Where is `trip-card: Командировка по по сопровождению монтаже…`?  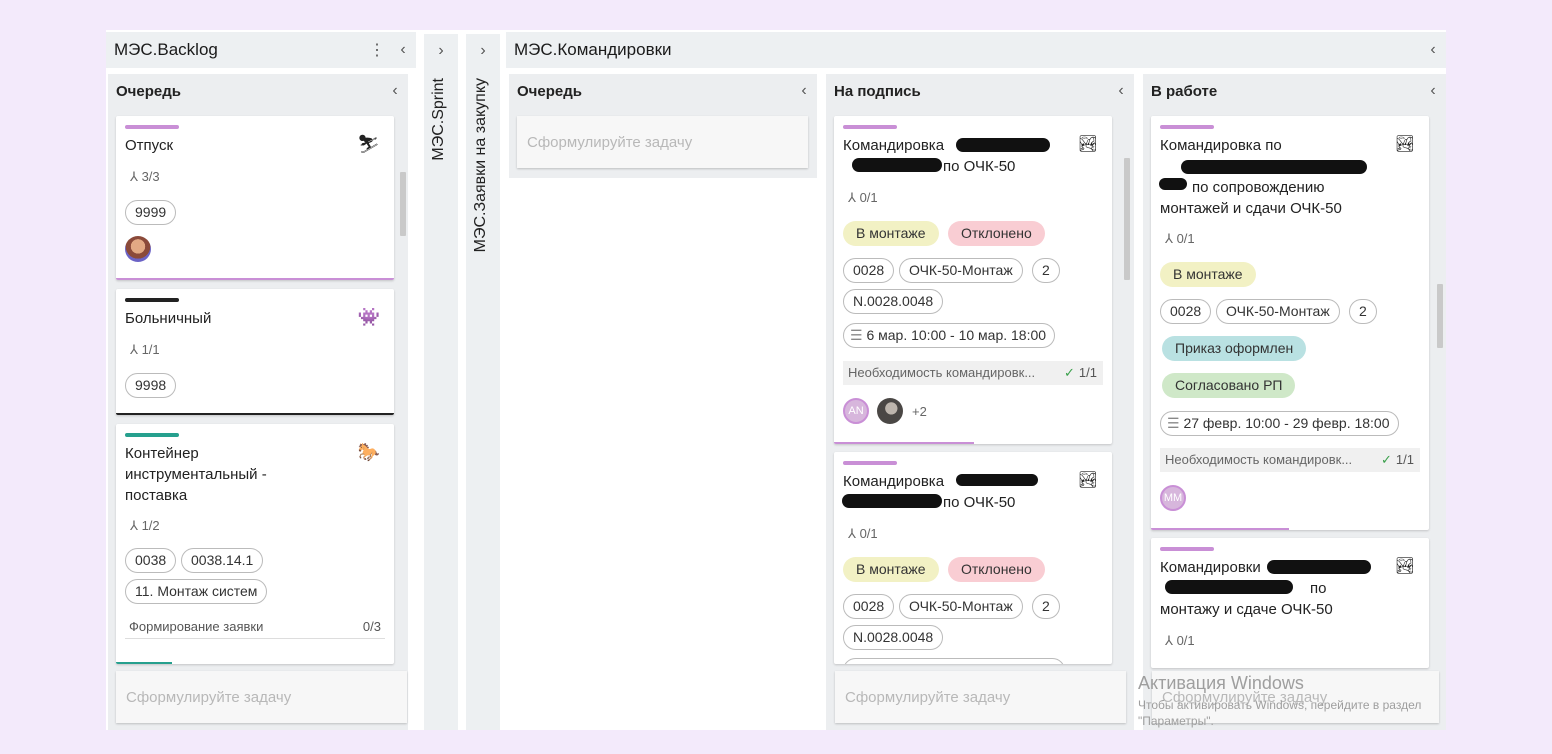 trip-card: Командировка по по сопровождению монтаже… is located at coordinates (1290, 323).